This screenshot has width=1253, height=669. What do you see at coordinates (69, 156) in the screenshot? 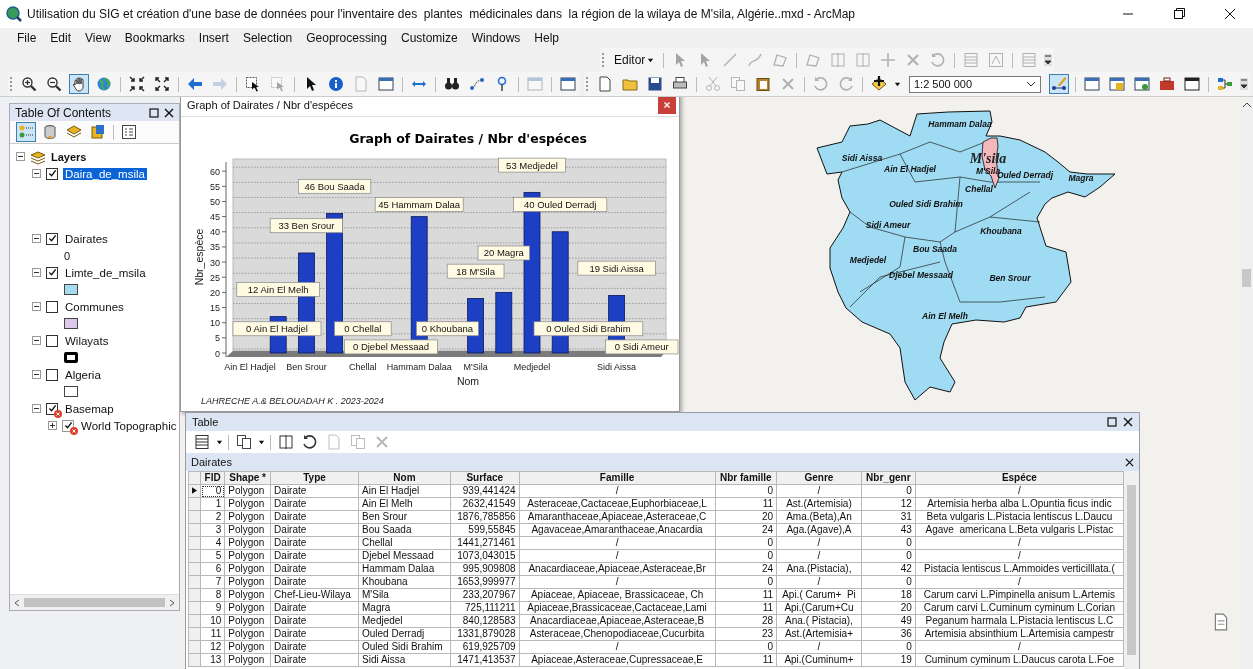
I see `data-frame-label: Layers` at bounding box center [69, 156].